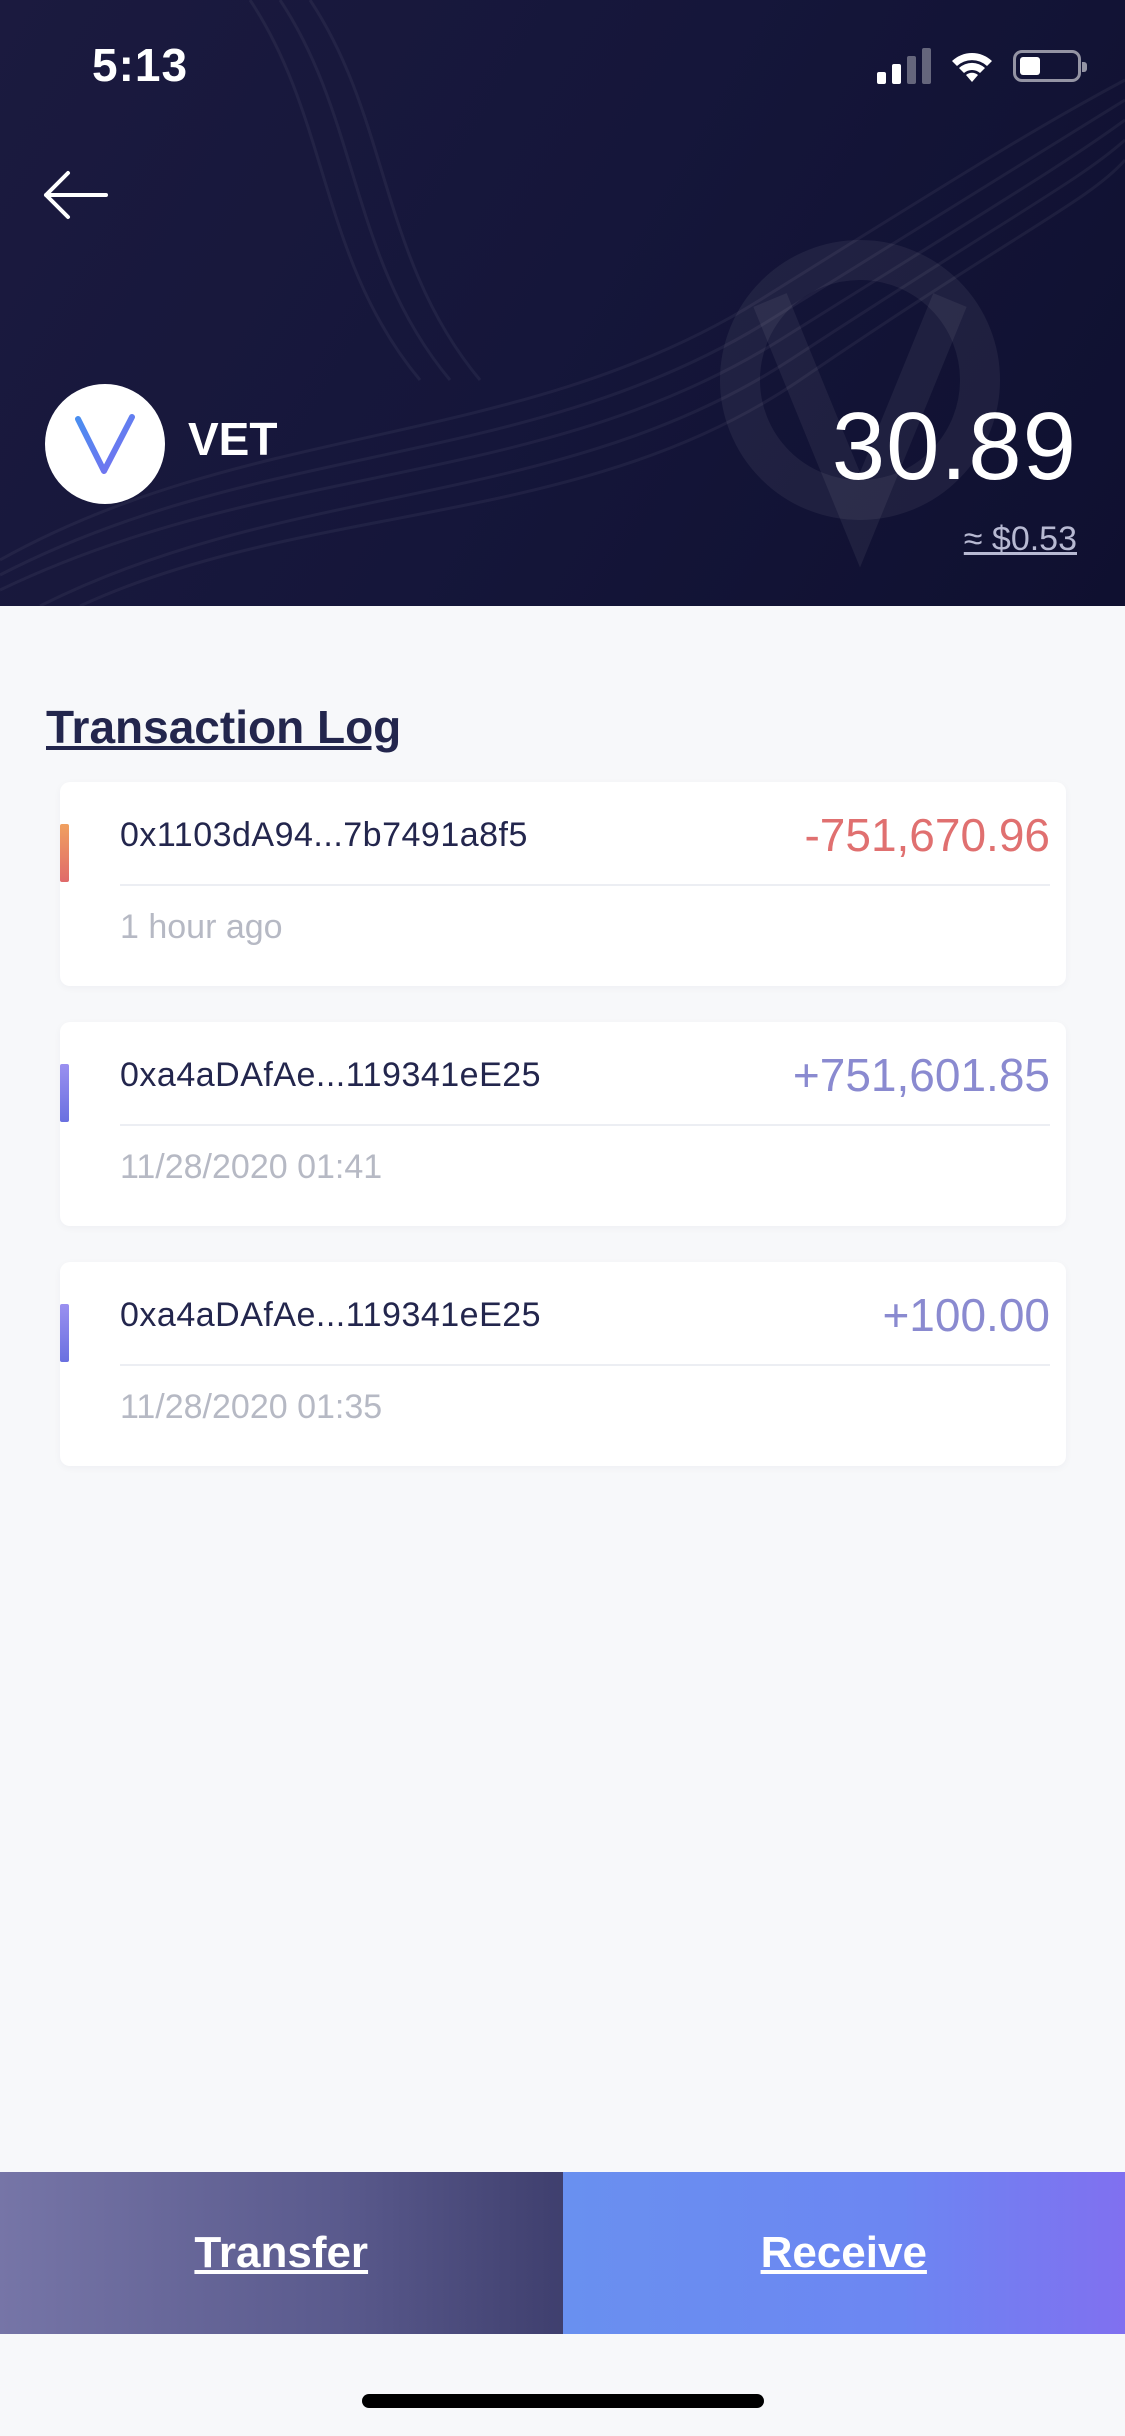  What do you see at coordinates (201, 927) in the screenshot?
I see `transaction-time: 1 hour ago` at bounding box center [201, 927].